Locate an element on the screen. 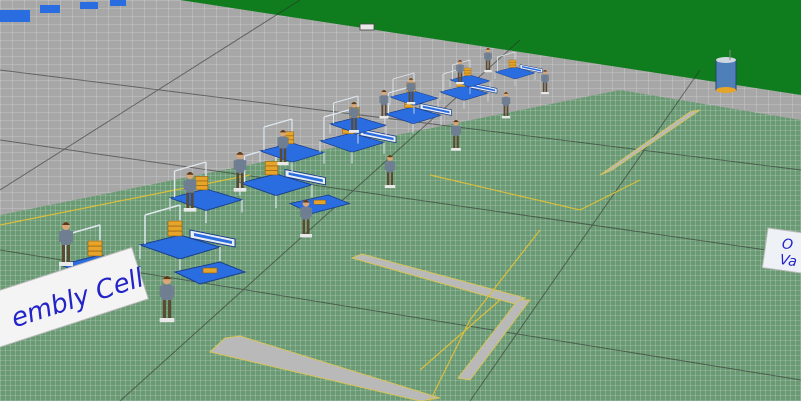 Image resolution: width=801 pixels, height=401 pixels. small-marker is located at coordinates (367, 27).